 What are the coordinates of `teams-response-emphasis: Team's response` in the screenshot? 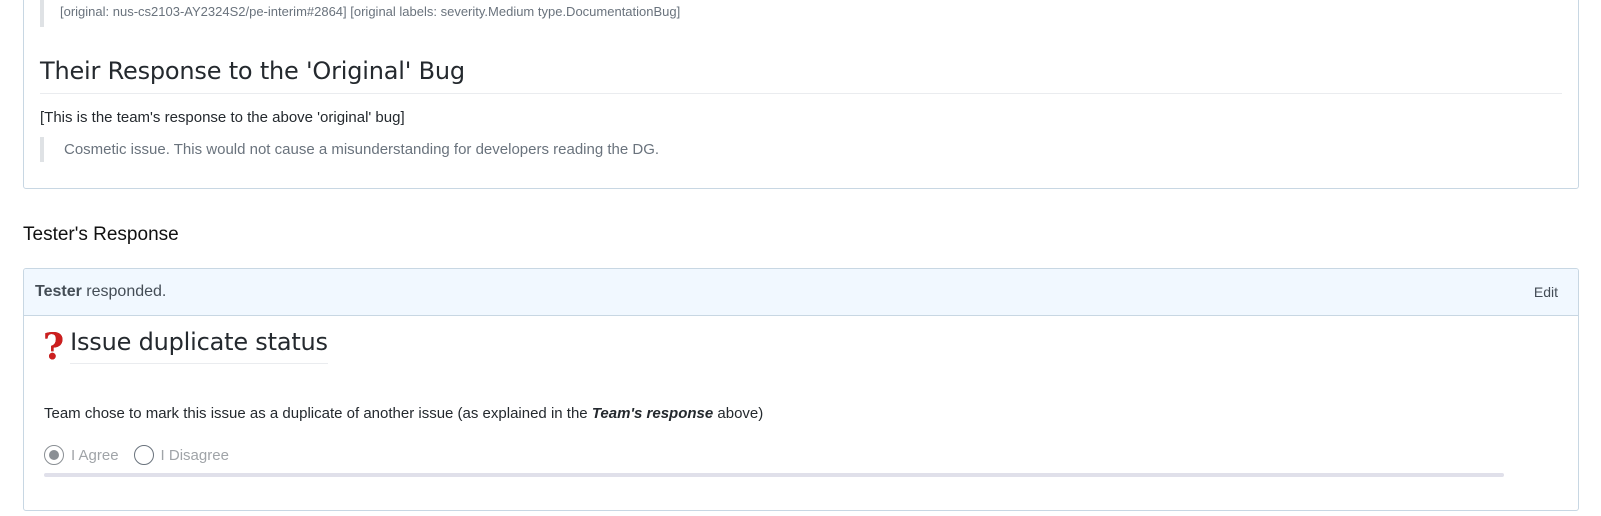 It's located at (652, 413).